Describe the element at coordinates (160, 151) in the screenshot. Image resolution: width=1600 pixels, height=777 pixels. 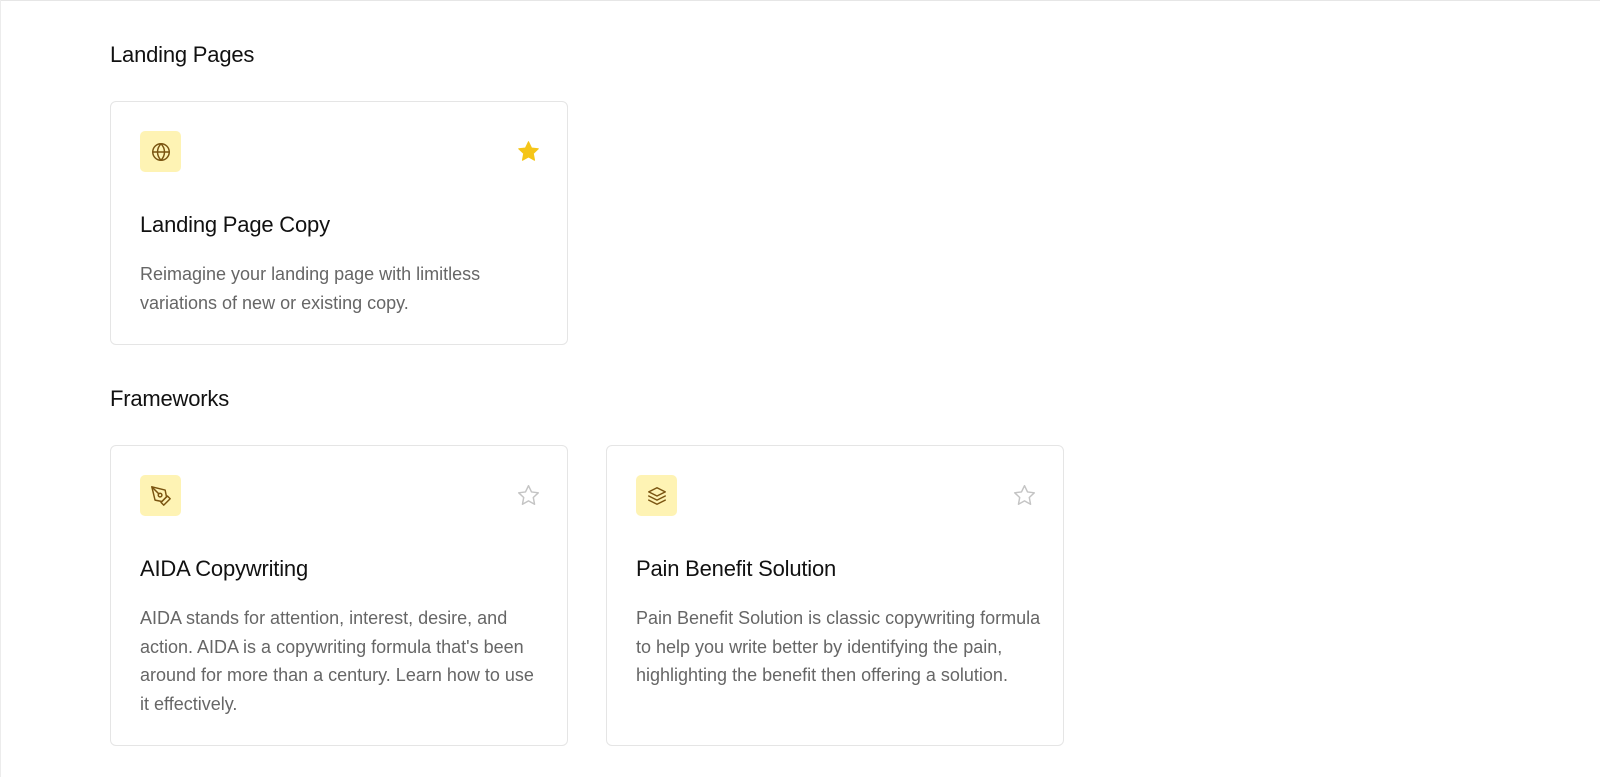
I see `globe-icon` at that location.